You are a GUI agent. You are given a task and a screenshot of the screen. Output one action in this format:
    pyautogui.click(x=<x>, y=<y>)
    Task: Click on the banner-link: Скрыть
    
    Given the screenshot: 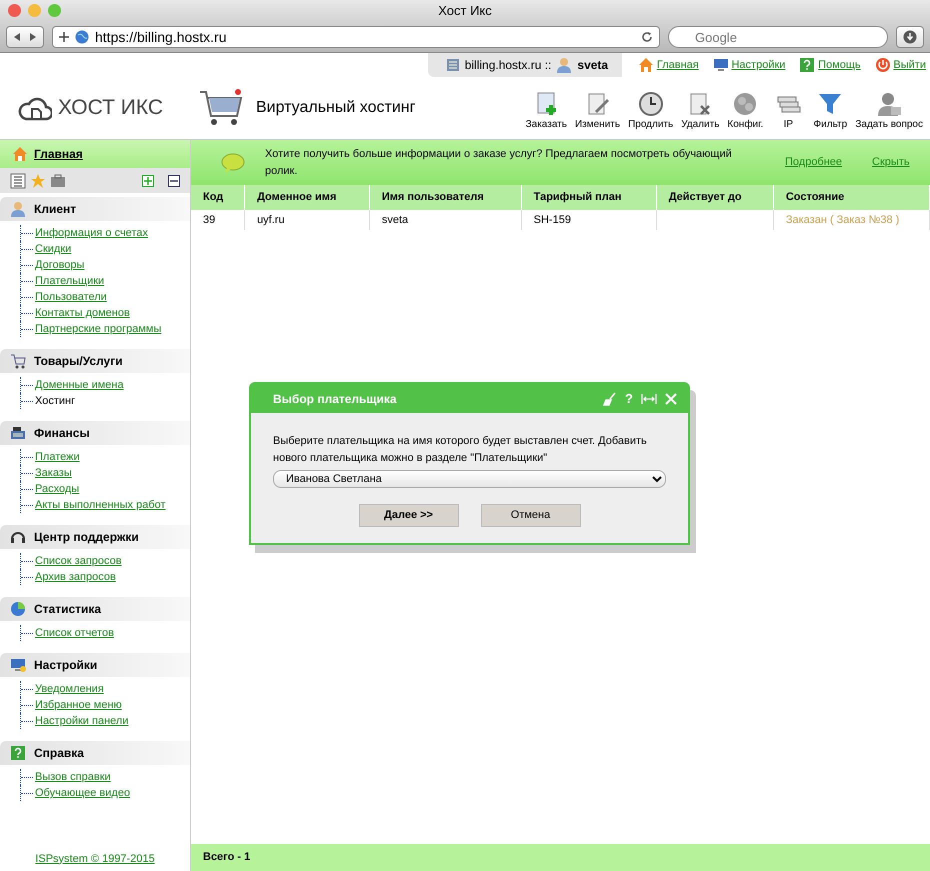 What is the action you would take?
    pyautogui.click(x=891, y=162)
    